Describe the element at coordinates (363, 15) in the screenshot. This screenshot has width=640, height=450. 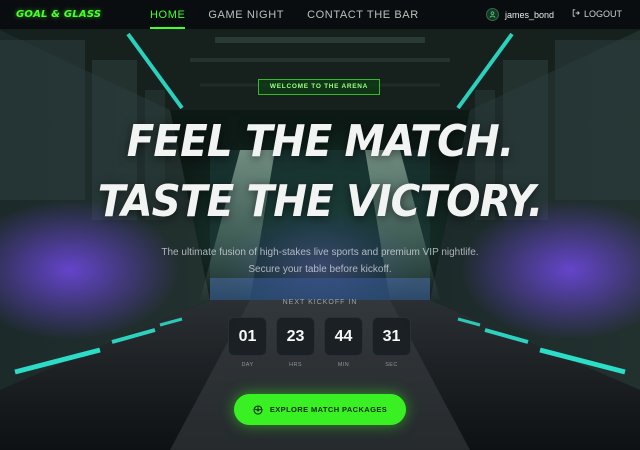
I see `nav-item-contact-the-bar: CONTACT THE BAR` at that location.